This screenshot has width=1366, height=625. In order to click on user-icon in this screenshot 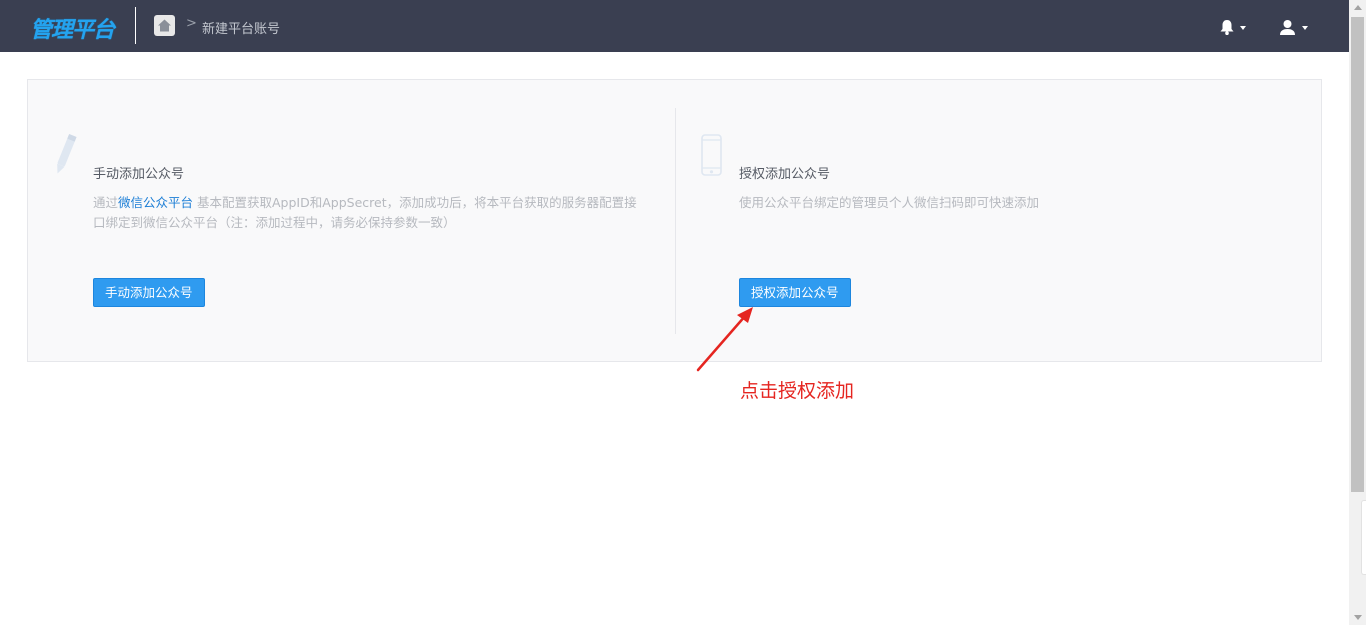, I will do `click(1287, 27)`.